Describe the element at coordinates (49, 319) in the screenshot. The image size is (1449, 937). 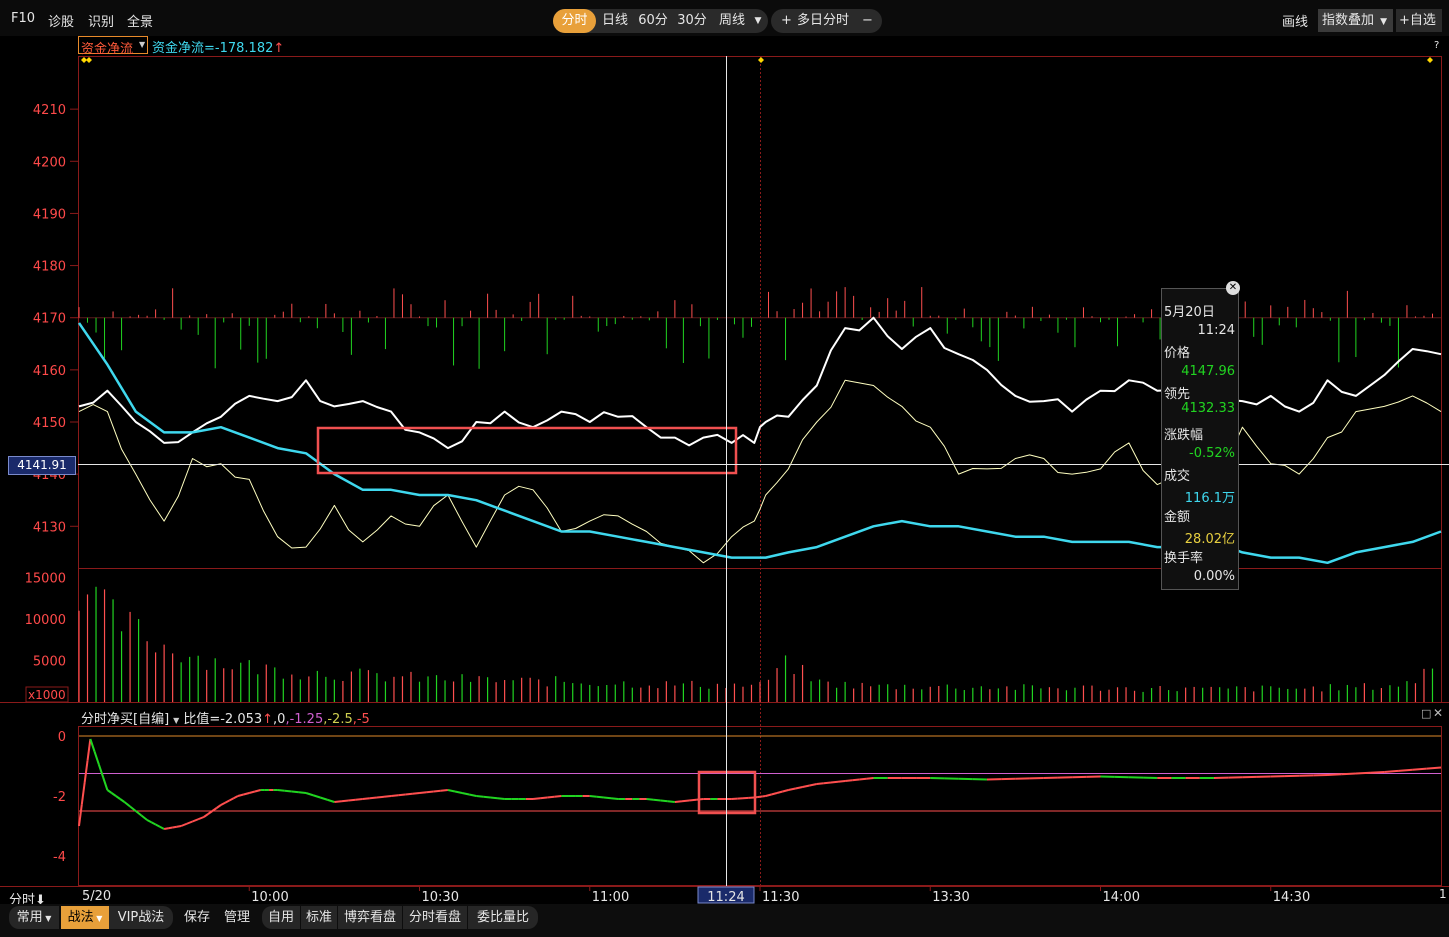
I see `price-tick-label: 4170` at that location.